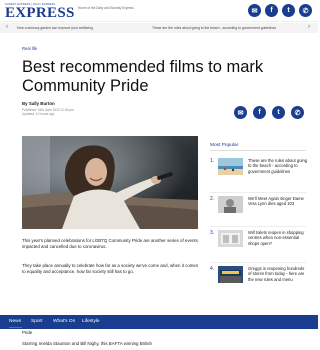 Image resolution: width=320 pixels, height=350 pixels. I want to click on twitter-icon: t, so click(288, 10).